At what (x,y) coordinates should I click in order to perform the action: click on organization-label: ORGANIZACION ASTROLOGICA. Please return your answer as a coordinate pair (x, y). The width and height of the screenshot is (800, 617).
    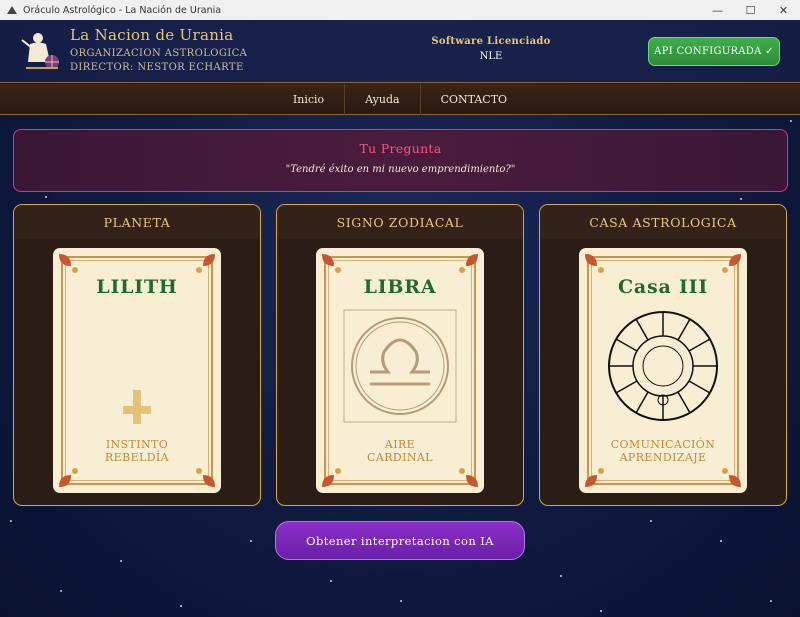
    Looking at the image, I should click on (159, 53).